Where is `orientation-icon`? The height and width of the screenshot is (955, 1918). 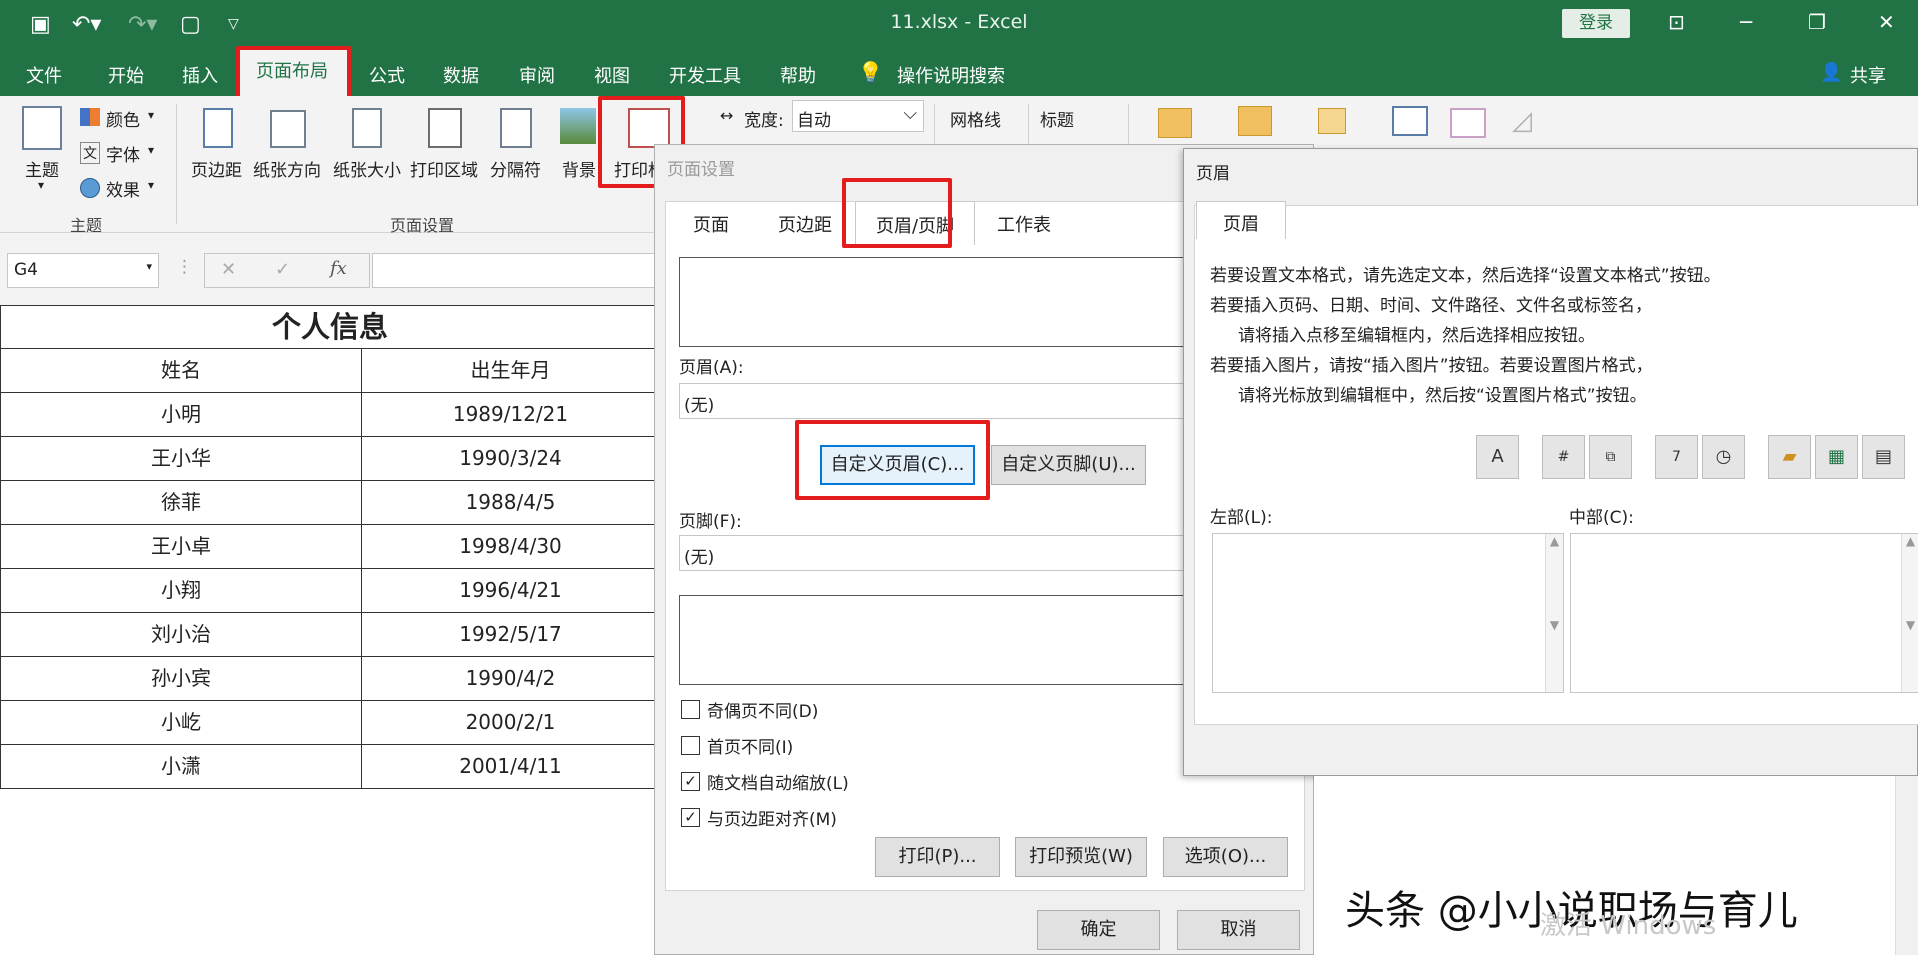
orientation-icon is located at coordinates (288, 129).